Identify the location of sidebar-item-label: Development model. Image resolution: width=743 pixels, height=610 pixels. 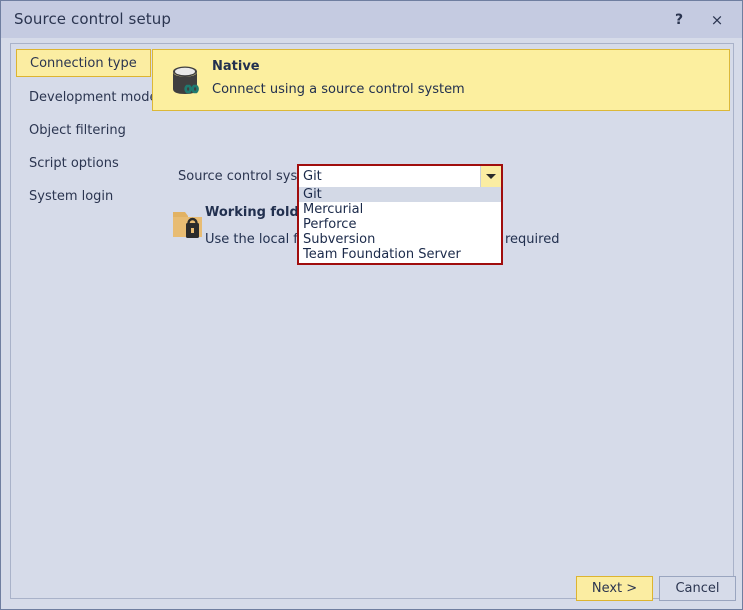
(95, 97).